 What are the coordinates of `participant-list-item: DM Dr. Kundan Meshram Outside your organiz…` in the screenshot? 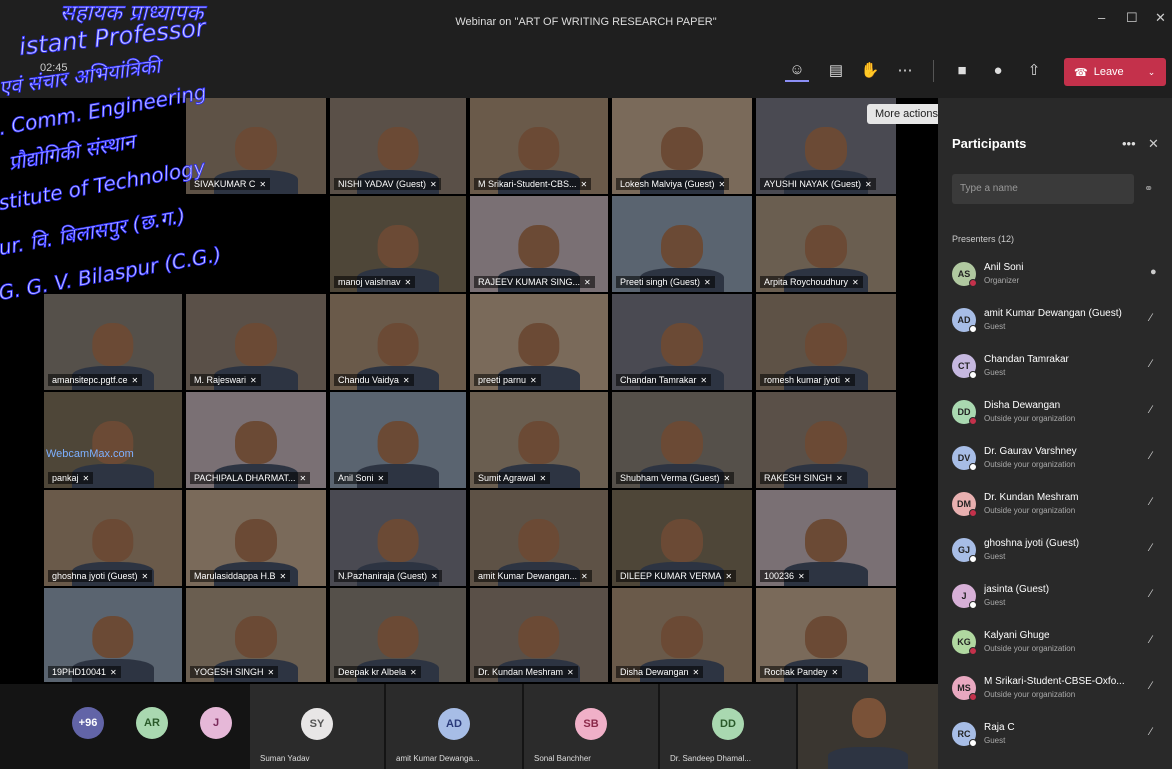 It's located at (1058, 508).